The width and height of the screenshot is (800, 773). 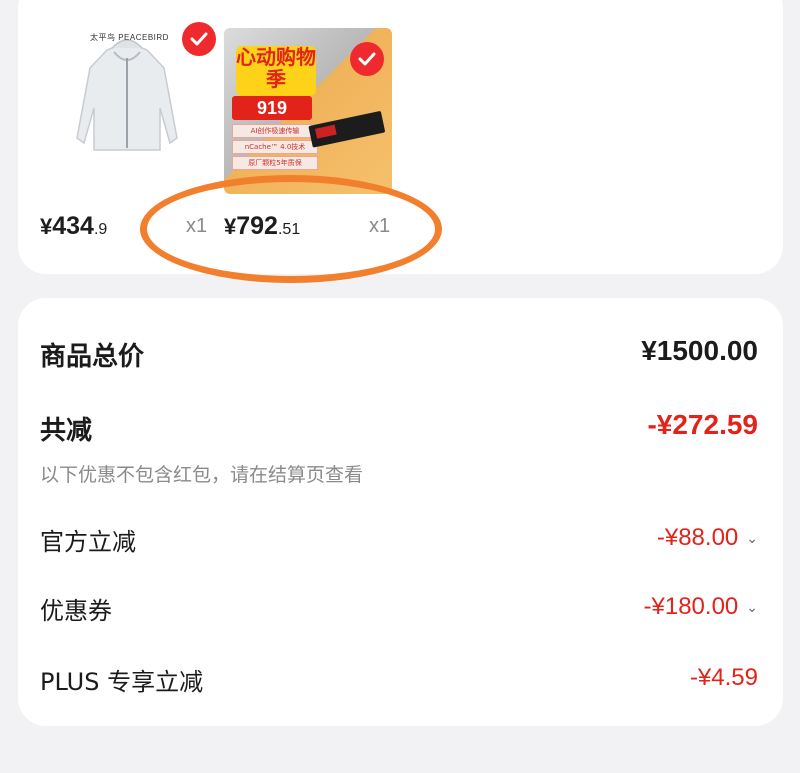 What do you see at coordinates (129, 37) in the screenshot?
I see `brand-label: 太平鸟 PEACEBIRD` at bounding box center [129, 37].